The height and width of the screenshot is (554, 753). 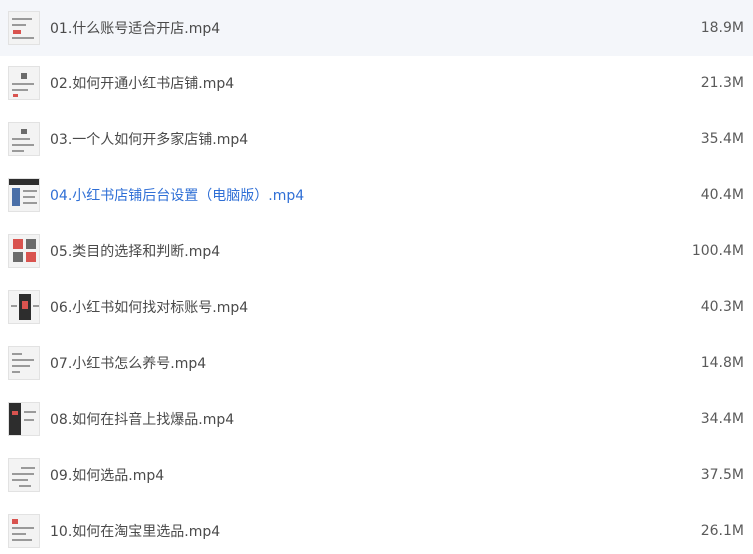 What do you see at coordinates (722, 363) in the screenshot?
I see `file-size: 14.8M` at bounding box center [722, 363].